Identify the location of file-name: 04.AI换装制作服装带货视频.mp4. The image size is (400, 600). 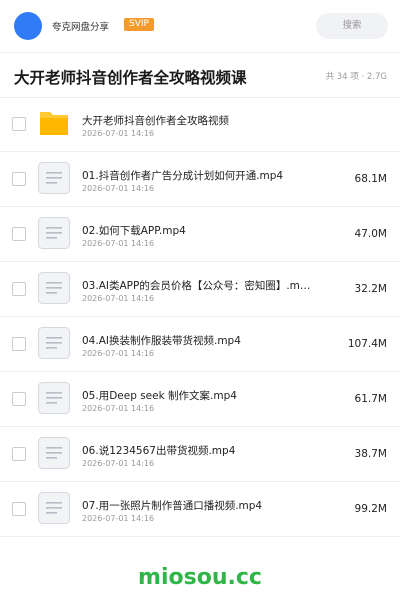
(161, 341).